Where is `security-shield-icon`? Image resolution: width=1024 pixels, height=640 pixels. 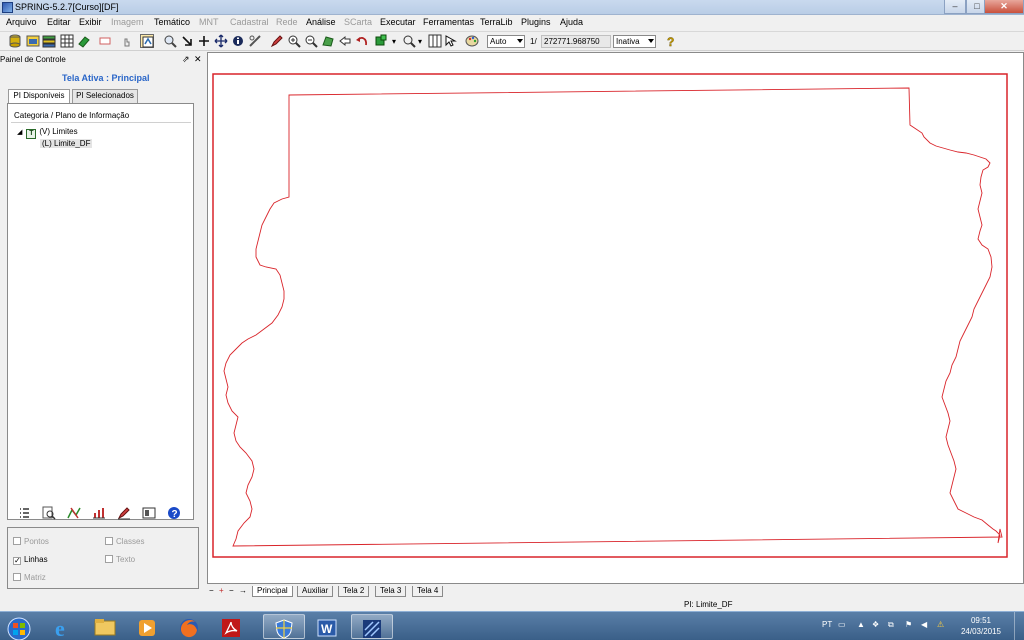 security-shield-icon is located at coordinates (284, 626).